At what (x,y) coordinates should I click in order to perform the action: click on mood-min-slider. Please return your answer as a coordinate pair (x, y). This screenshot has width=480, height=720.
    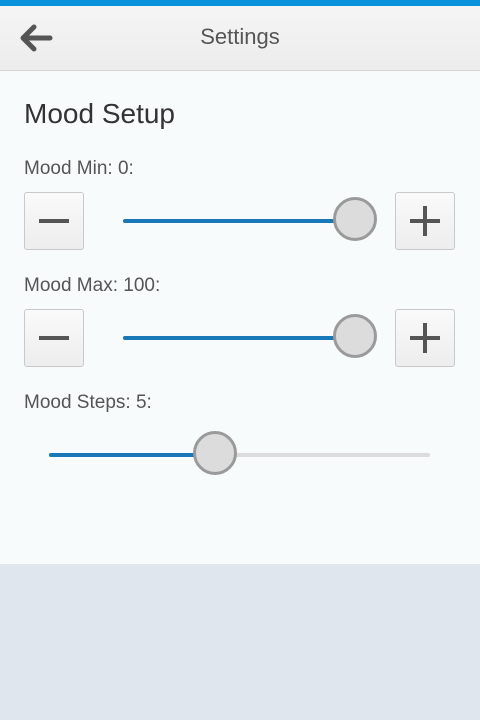
    Looking at the image, I should click on (250, 221).